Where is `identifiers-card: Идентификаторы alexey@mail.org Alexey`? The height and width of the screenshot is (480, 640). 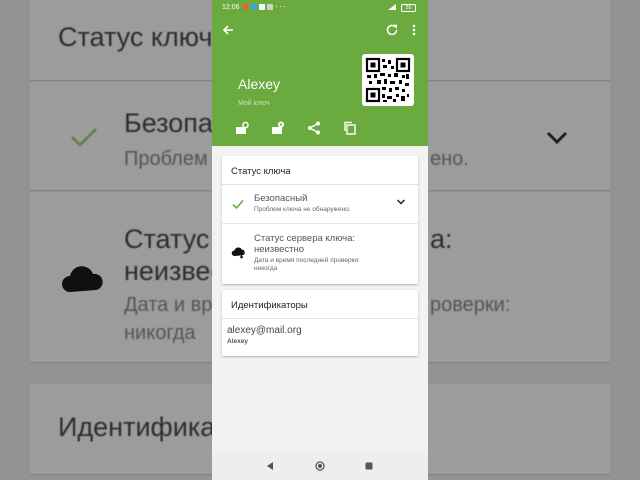
identifiers-card: Идентификаторы alexey@mail.org Alexey is located at coordinates (320, 323).